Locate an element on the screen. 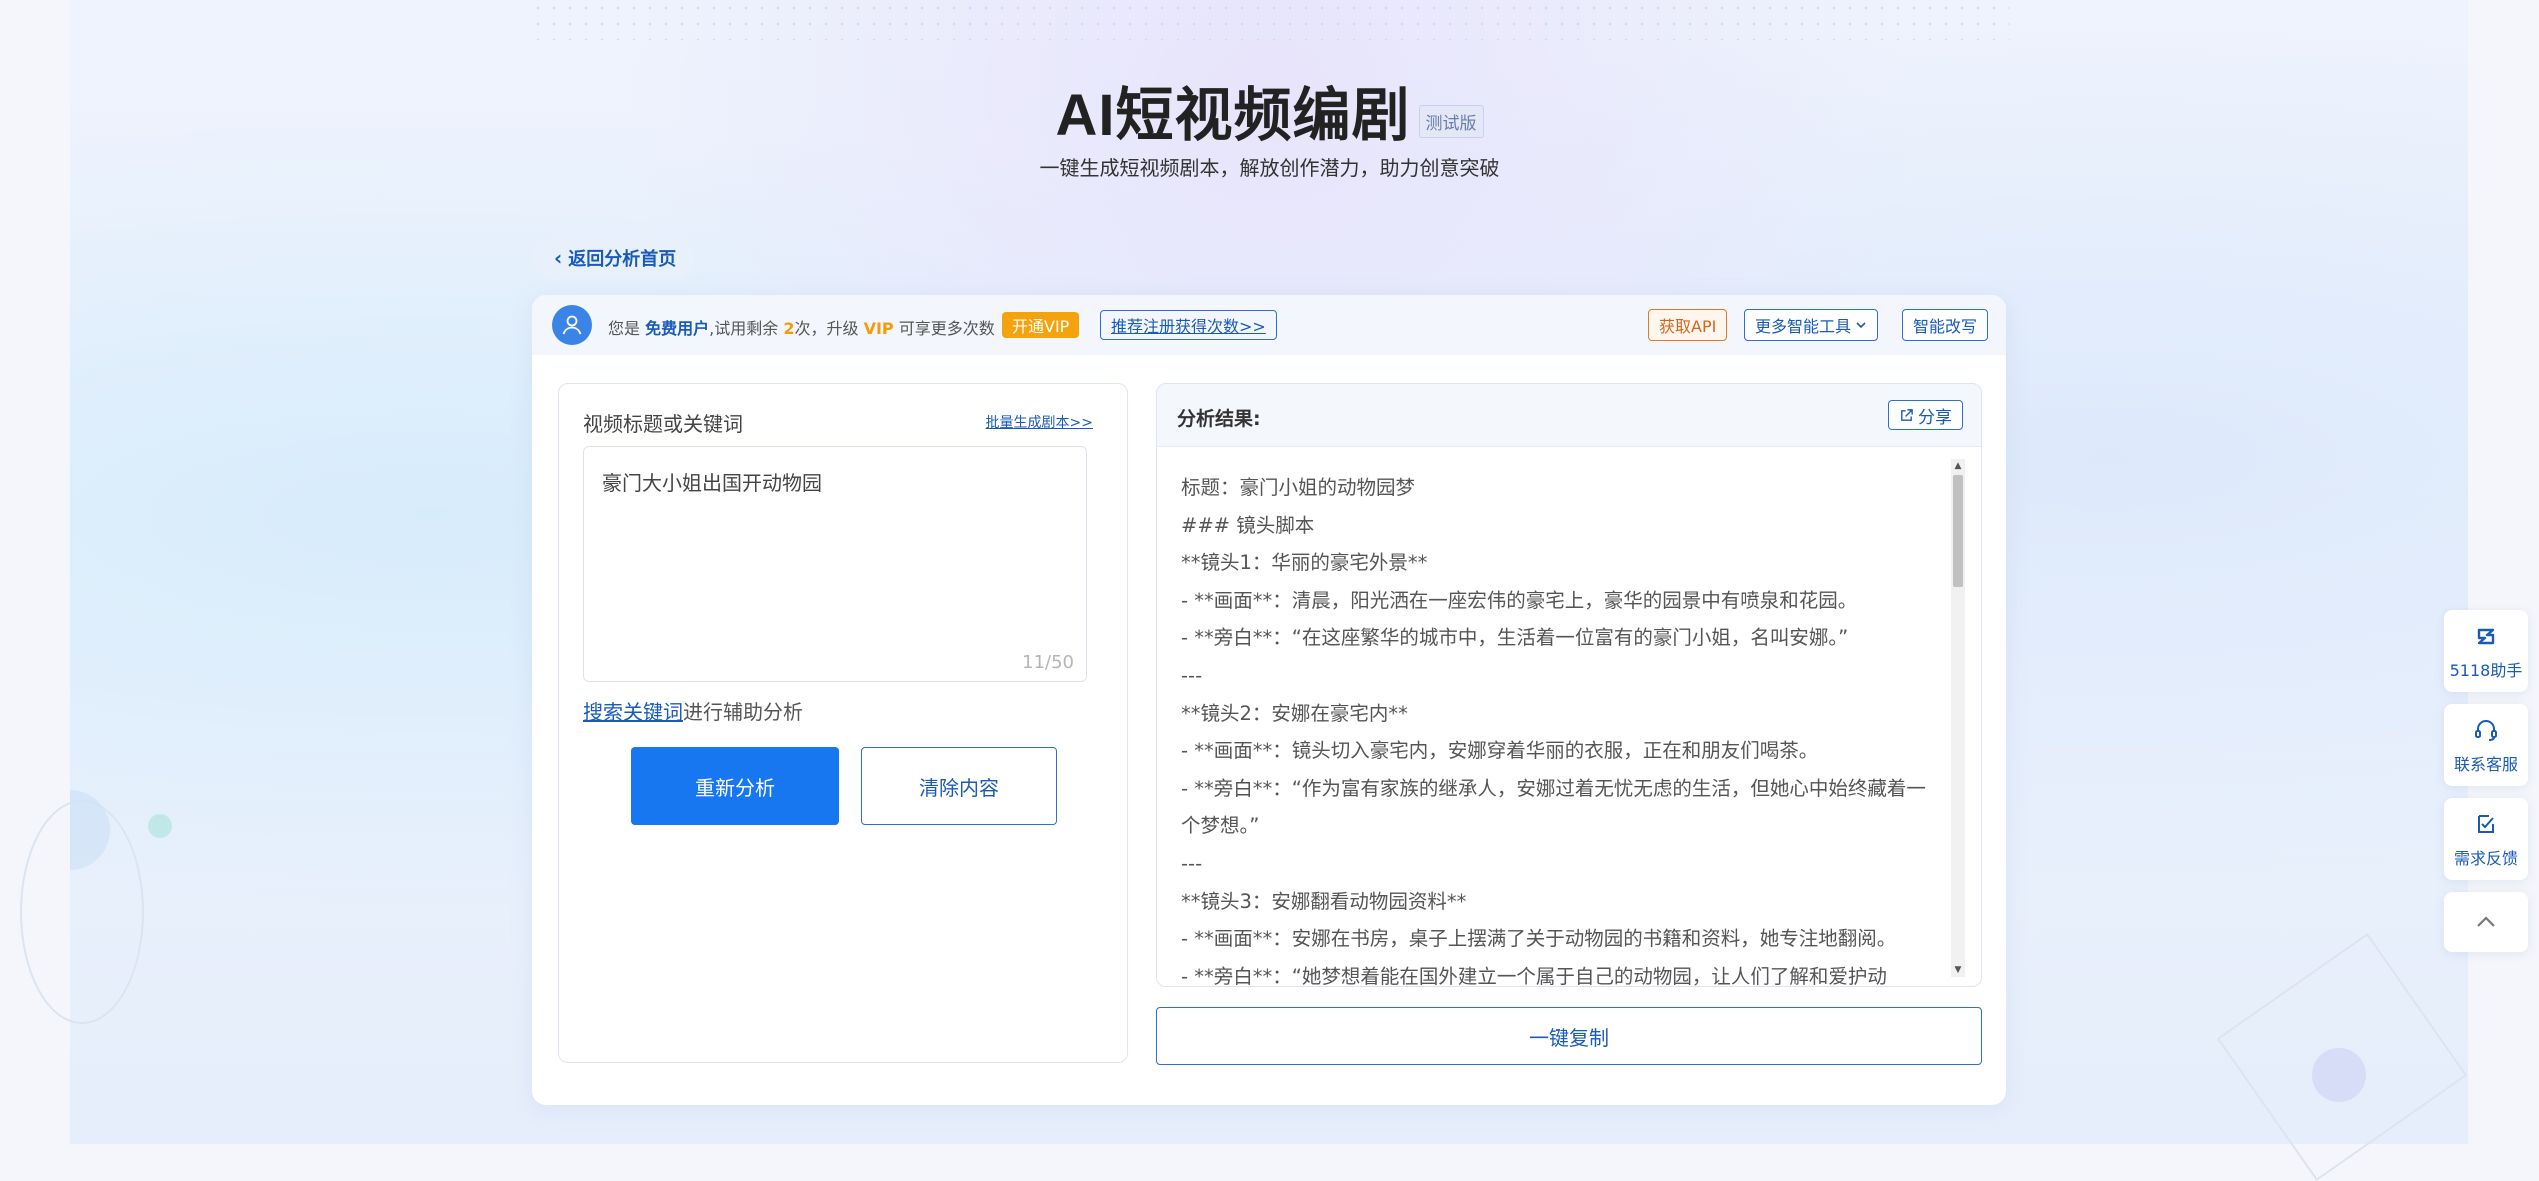 The width and height of the screenshot is (2539, 1181). page-subtitle: 一键生成短视频剧本，解放创作潜力，助力创意突破 is located at coordinates (1269, 168).